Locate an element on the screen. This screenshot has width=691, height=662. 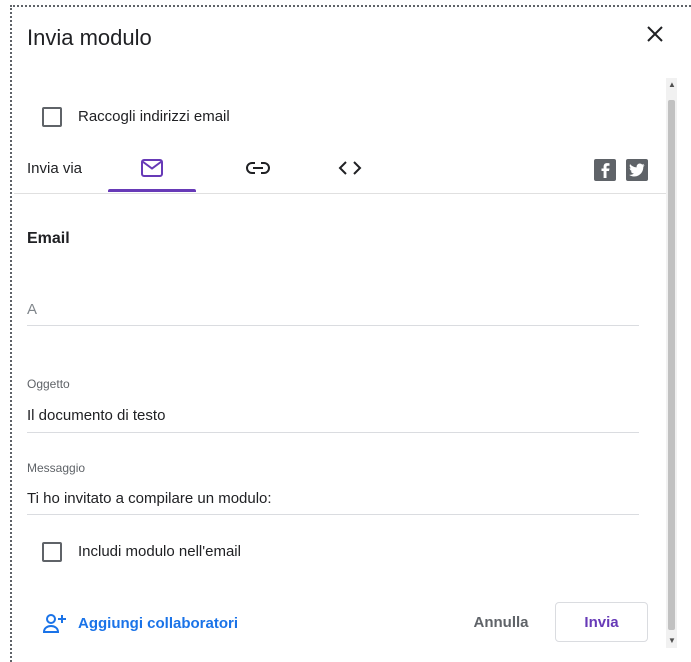
screenshot-border-top is located at coordinates (350, 6).